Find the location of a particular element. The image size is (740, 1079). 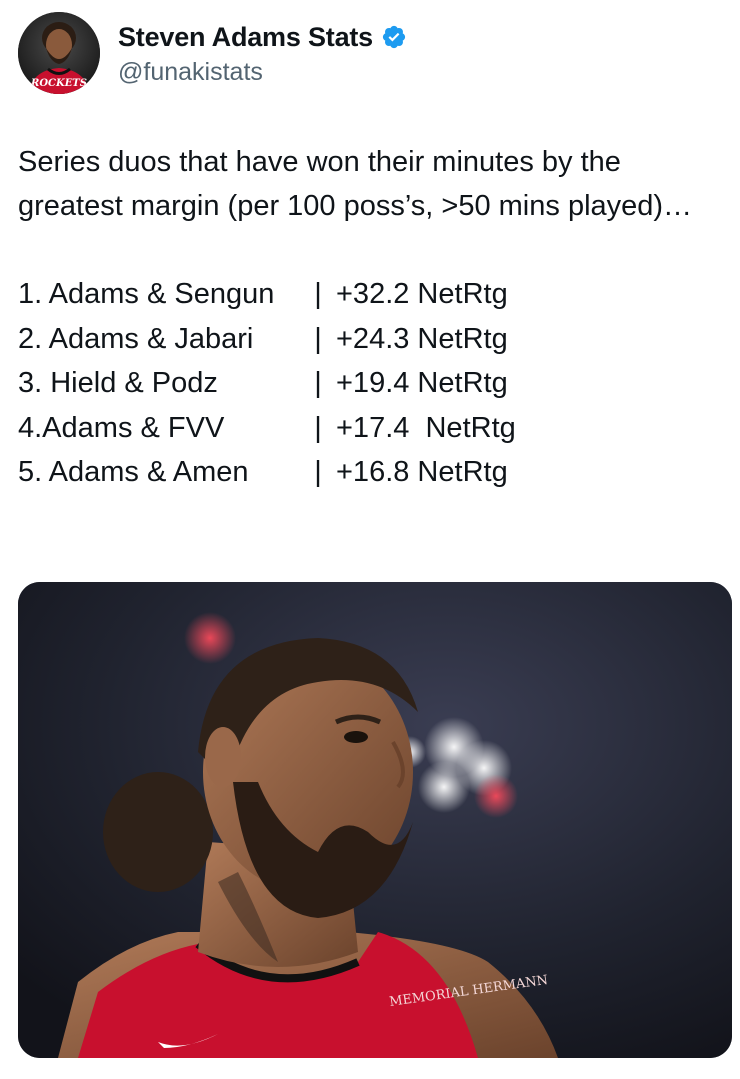

avatar: ROCKETS is located at coordinates (59, 53).